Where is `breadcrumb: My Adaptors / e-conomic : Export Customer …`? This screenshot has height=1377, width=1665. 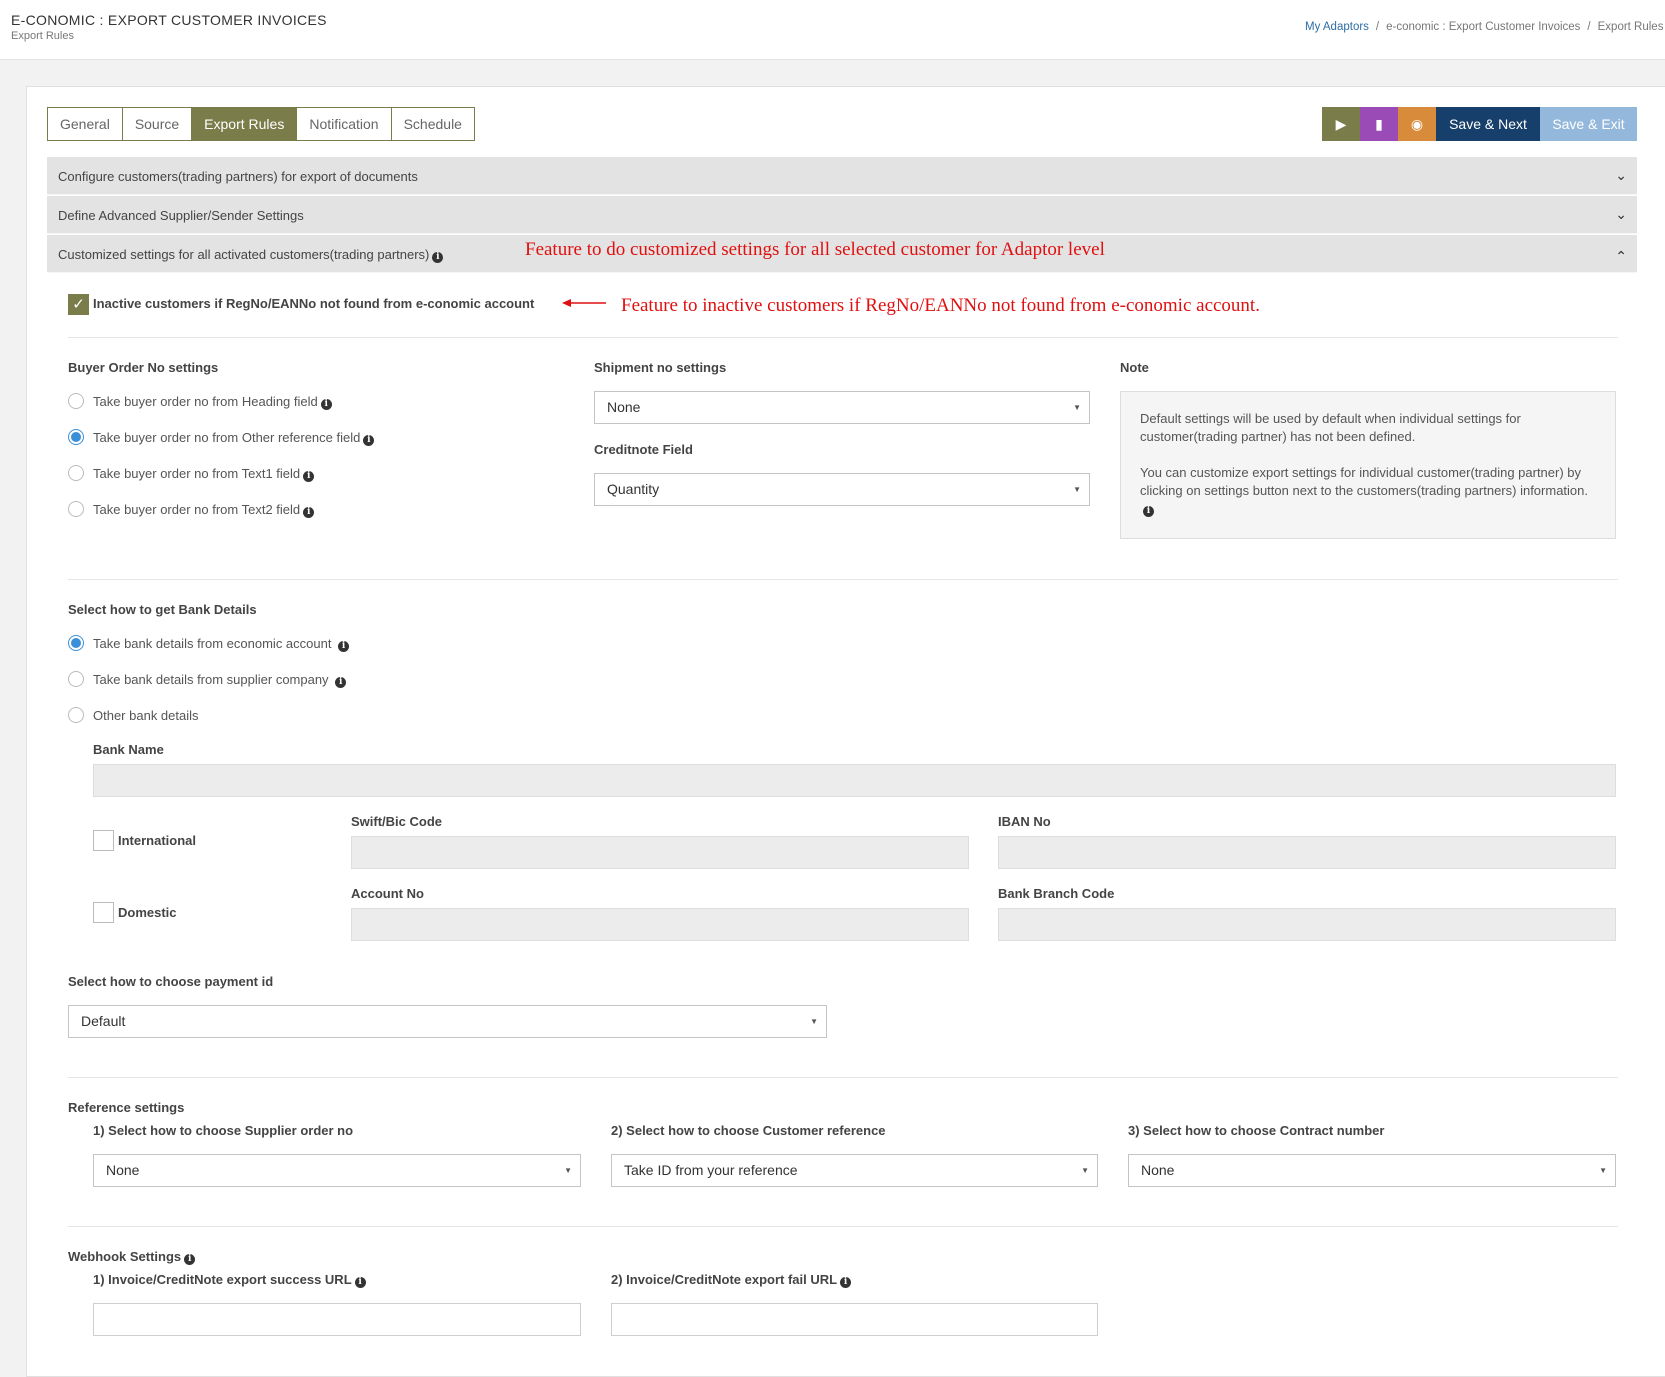
breadcrumb: My Adaptors / e-conomic : Export Customer … is located at coordinates (1485, 27).